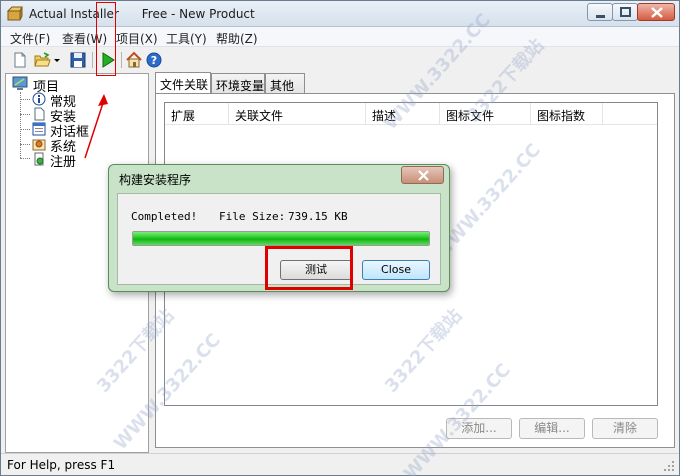  I want to click on build-progress-bar, so click(281, 238).